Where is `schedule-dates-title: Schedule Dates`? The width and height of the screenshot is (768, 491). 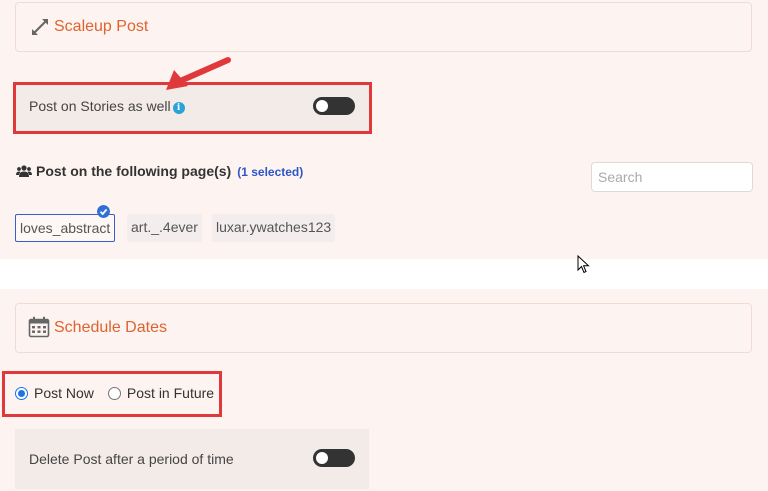 schedule-dates-title: Schedule Dates is located at coordinates (110, 327).